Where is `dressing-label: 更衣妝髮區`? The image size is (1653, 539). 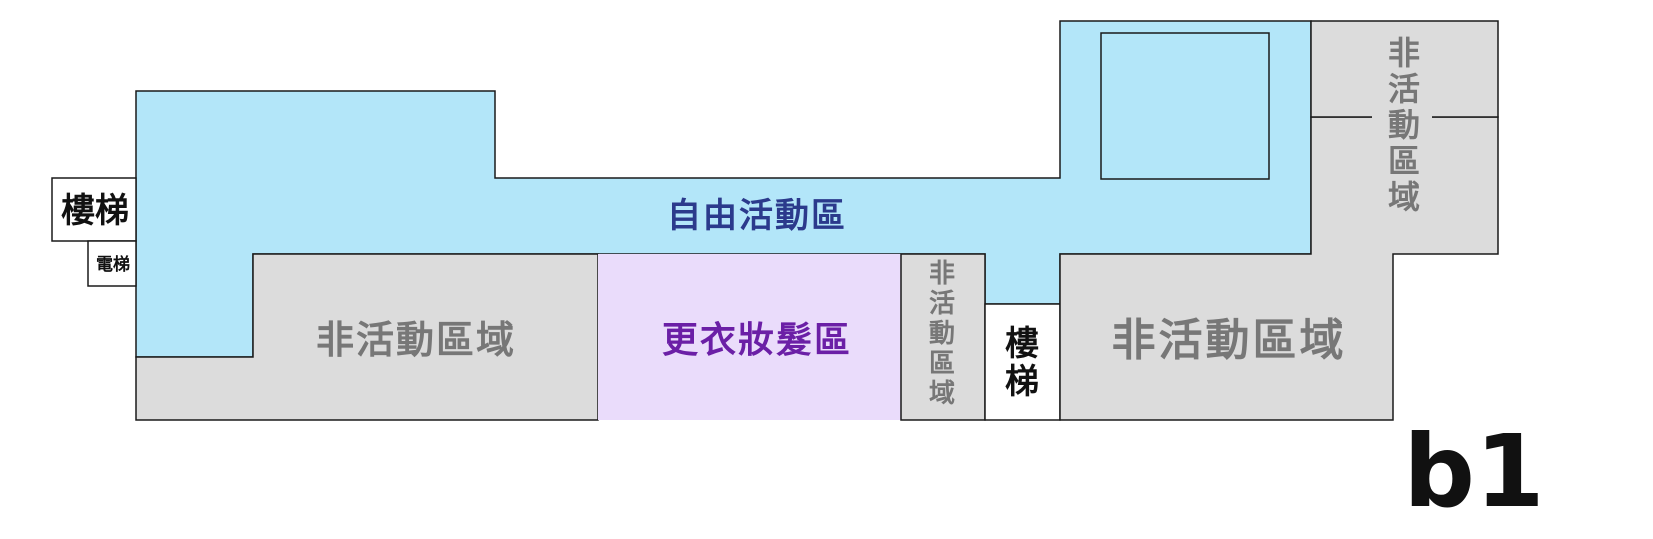 dressing-label: 更衣妝髮區 is located at coordinates (757, 340).